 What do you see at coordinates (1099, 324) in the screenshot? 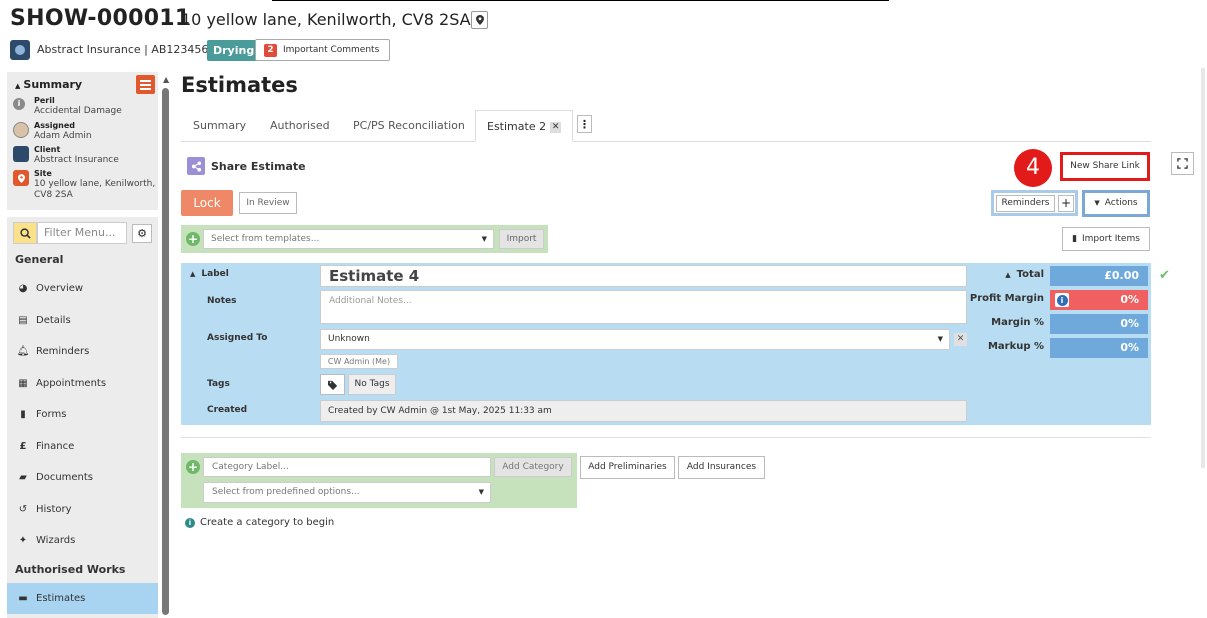
I see `margin-value: 0%` at bounding box center [1099, 324].